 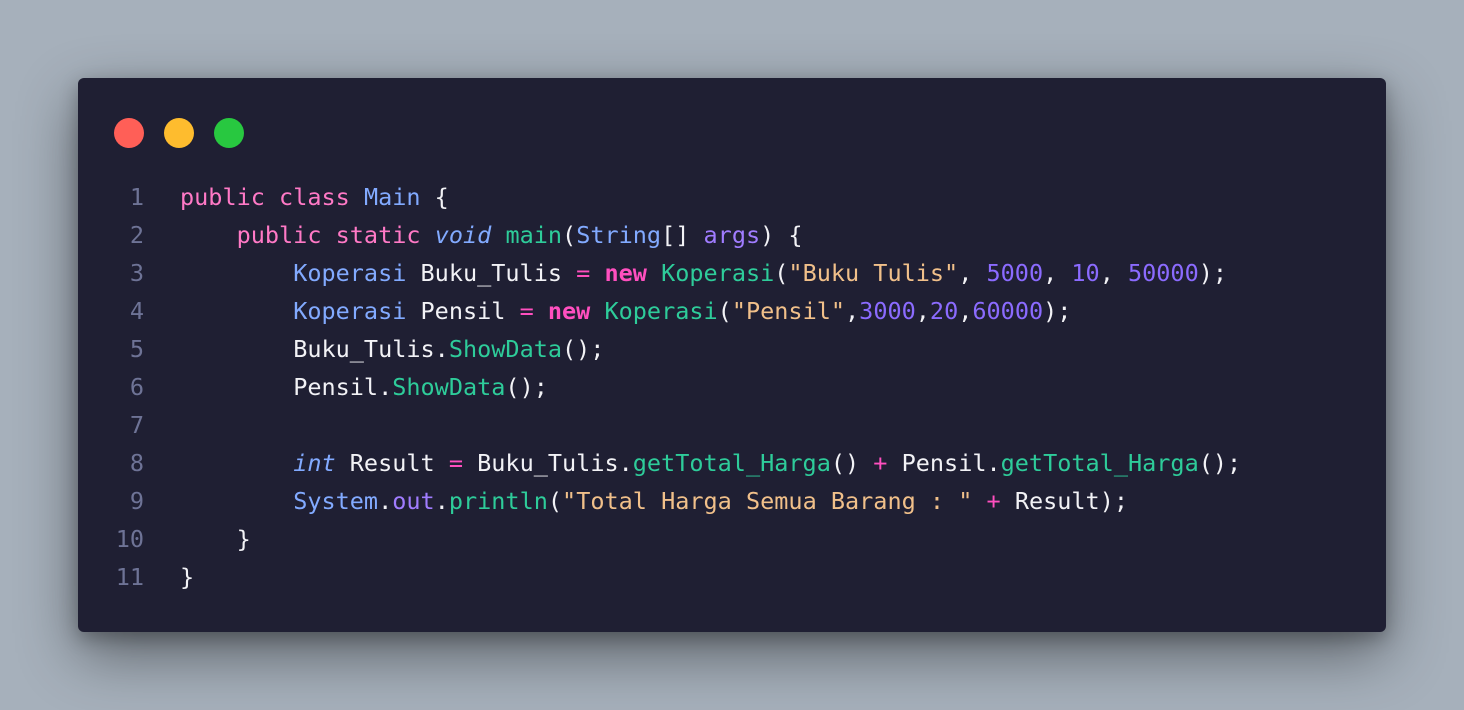 I want to click on minimize-window-dot-icon, so click(x=179, y=133).